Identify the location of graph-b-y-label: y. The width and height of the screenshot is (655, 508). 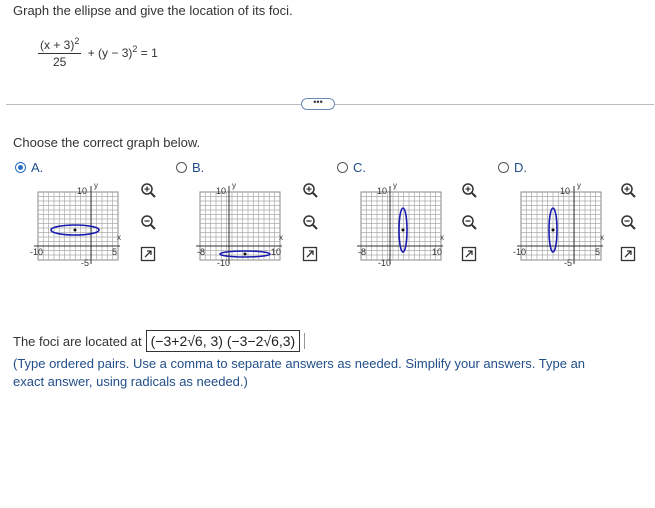
(234, 186).